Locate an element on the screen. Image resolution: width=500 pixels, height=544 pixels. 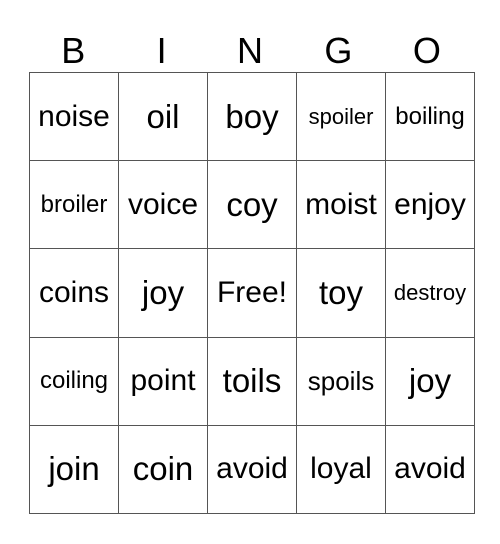
bingo-cell: coy is located at coordinates (252, 205).